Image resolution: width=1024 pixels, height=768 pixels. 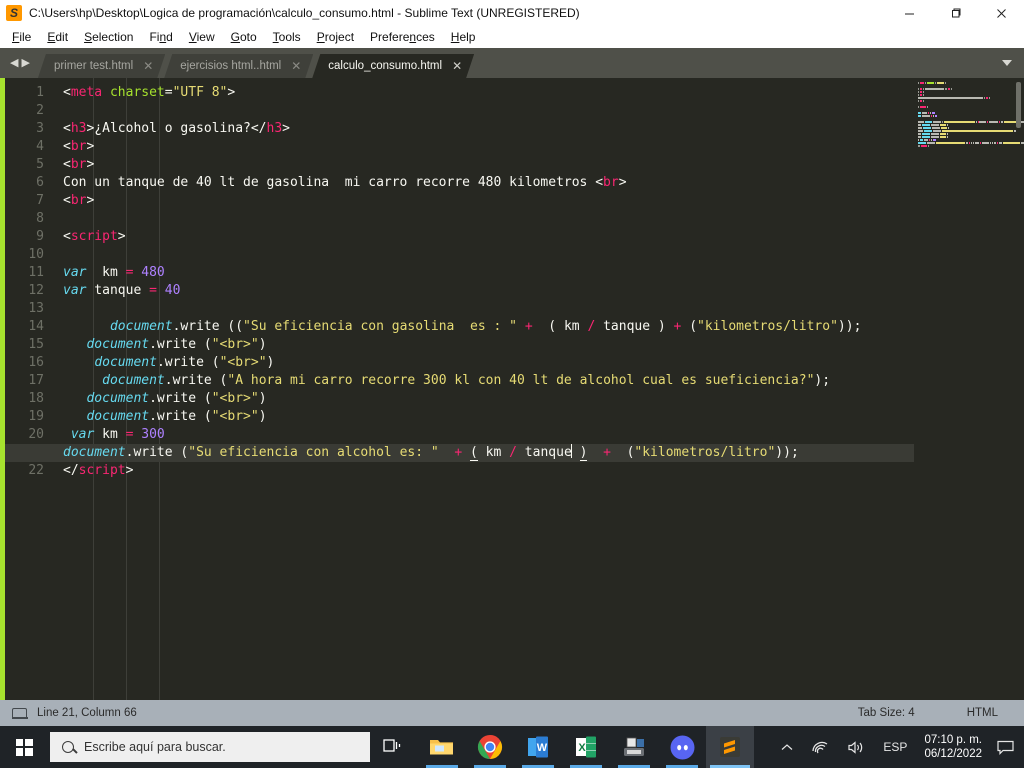 What do you see at coordinates (57, 37) in the screenshot?
I see `menu-edit: Edit` at bounding box center [57, 37].